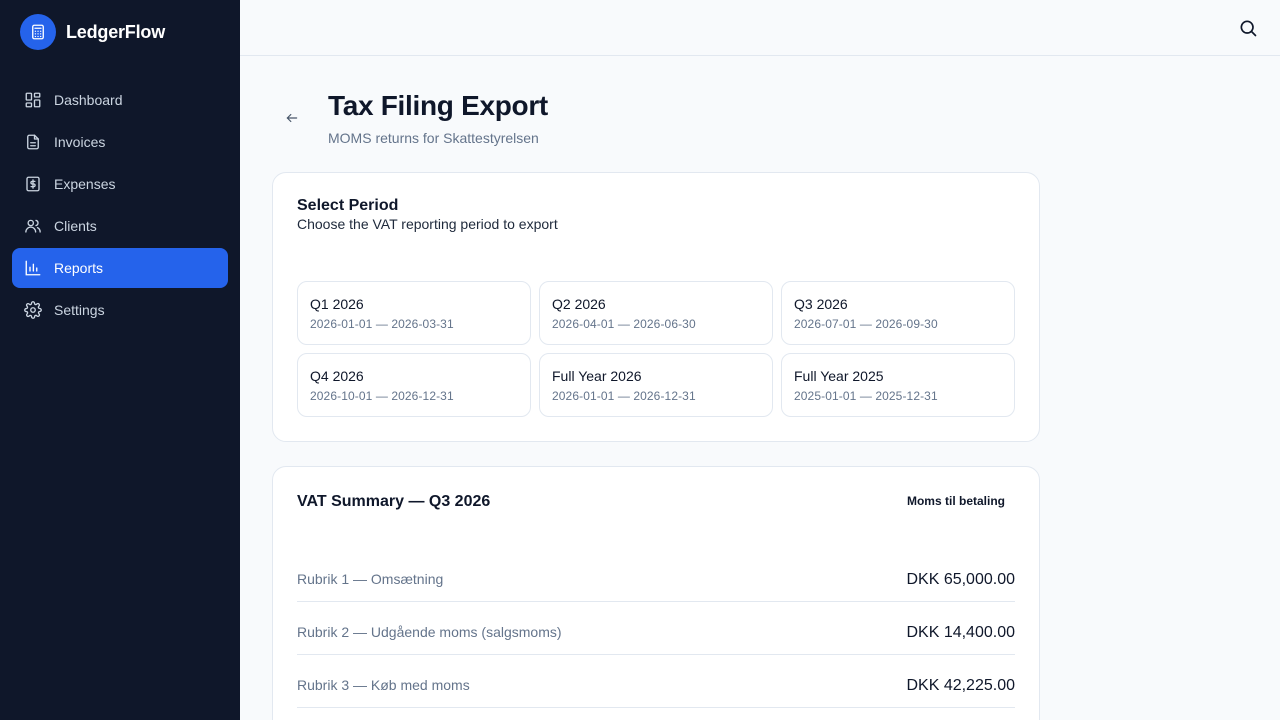  I want to click on app-name: LedgerFlow, so click(116, 31).